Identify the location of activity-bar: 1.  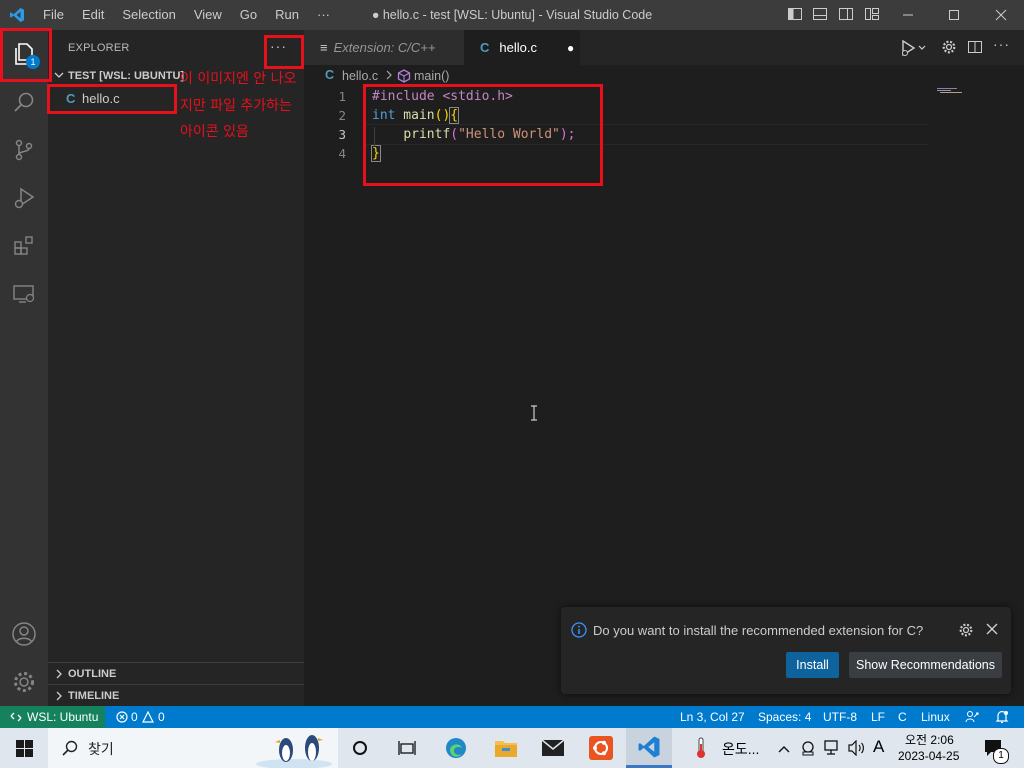
(24, 368).